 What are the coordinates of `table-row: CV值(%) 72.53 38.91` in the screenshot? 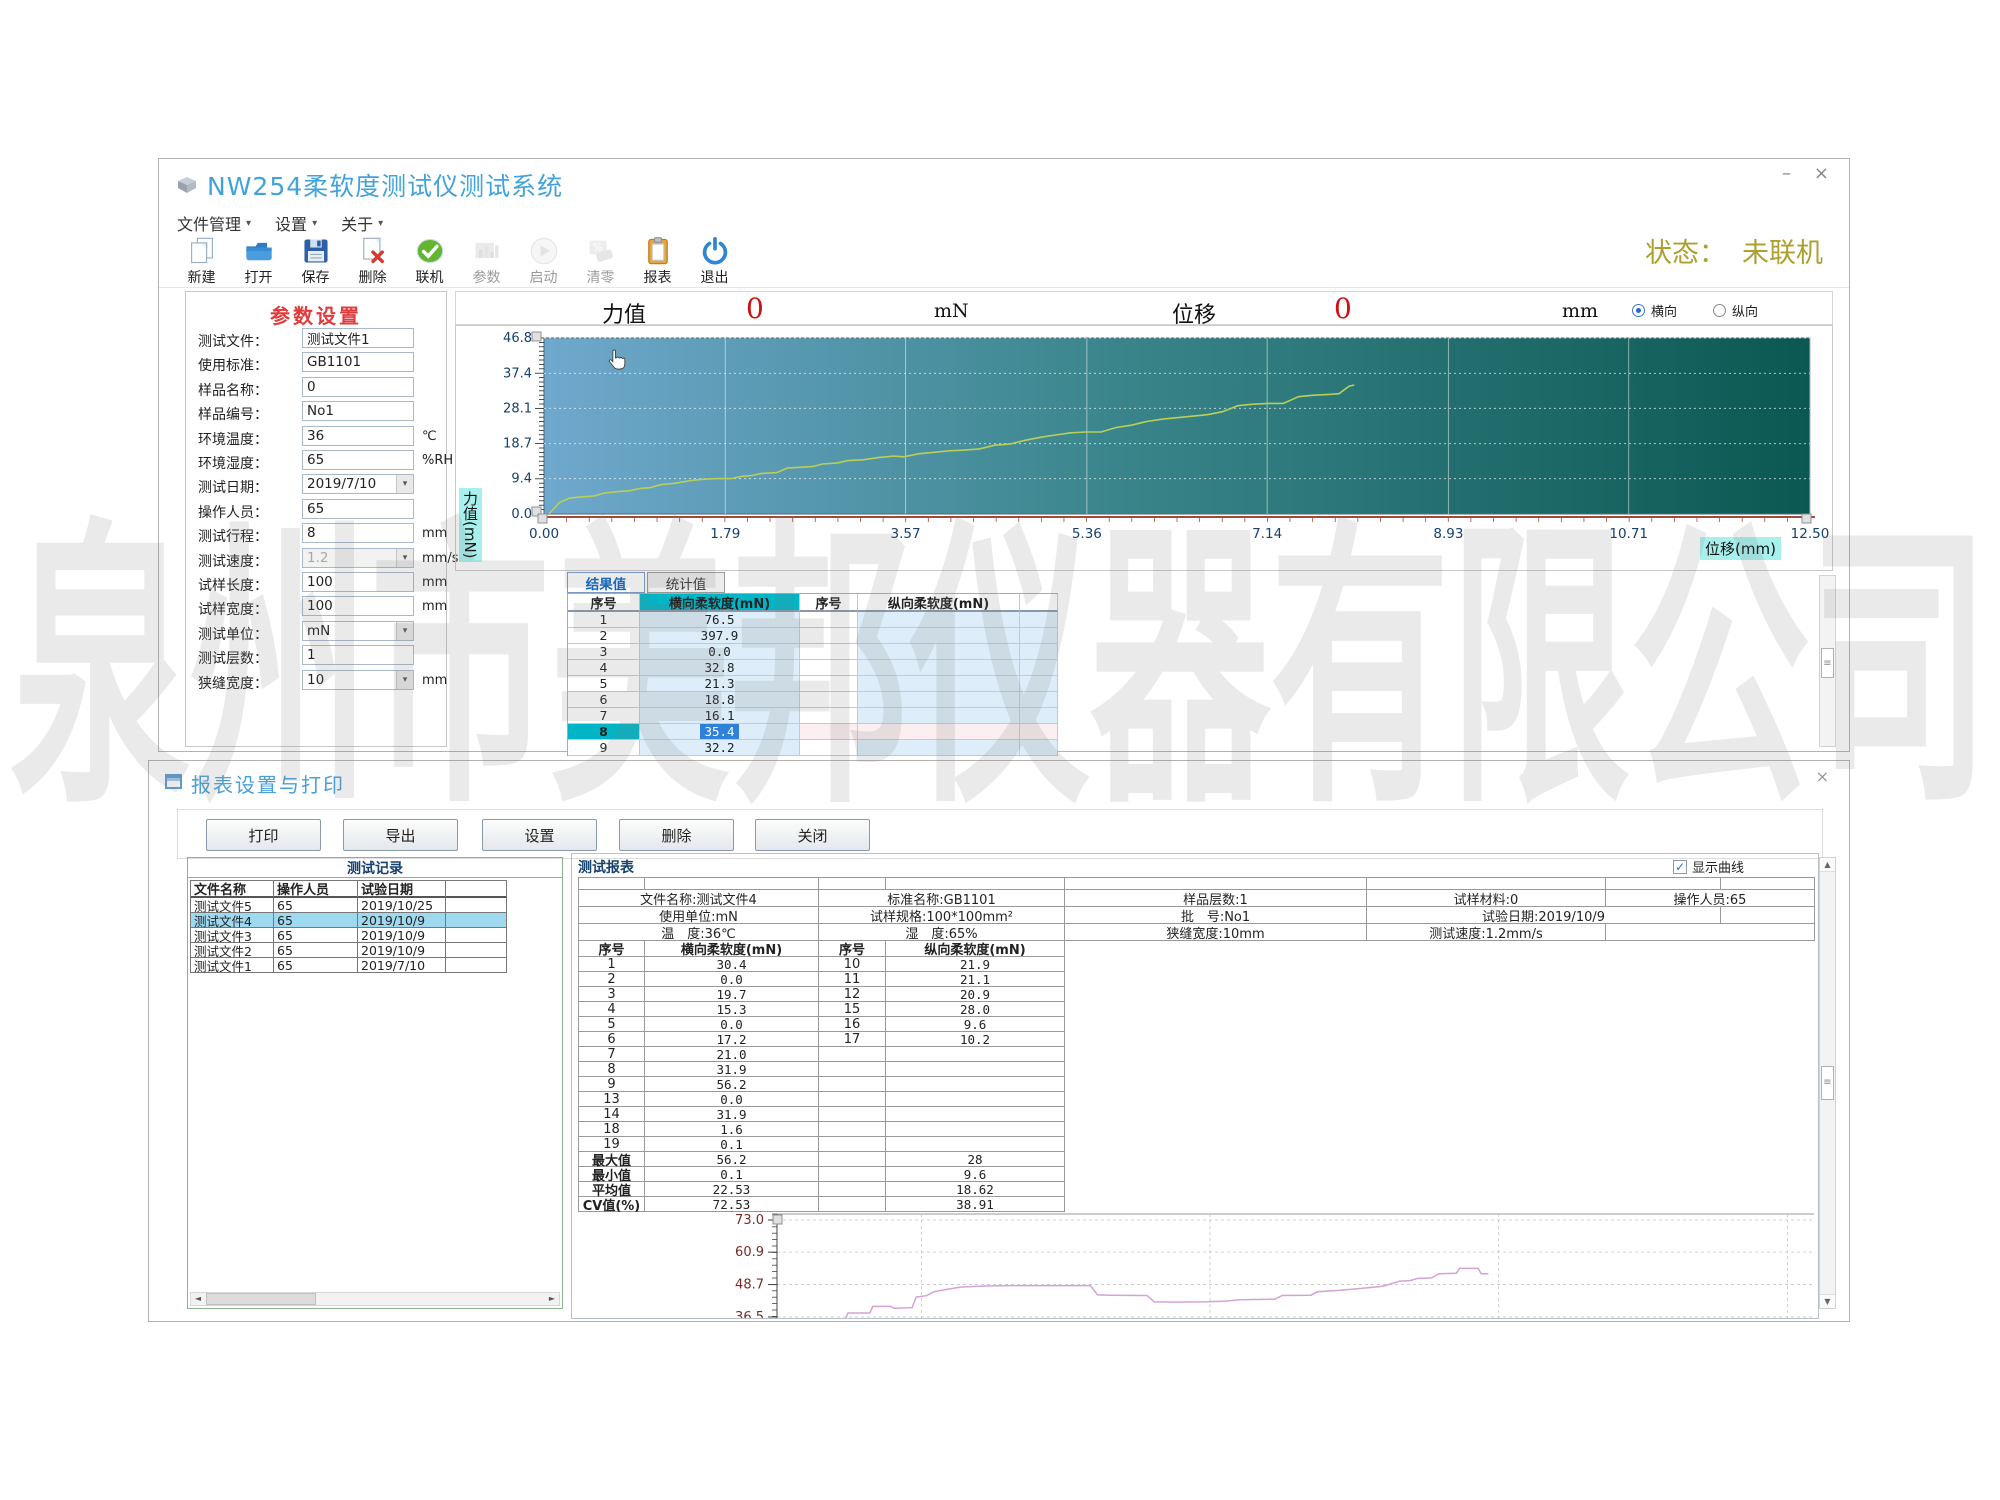 It's located at (1197, 1205).